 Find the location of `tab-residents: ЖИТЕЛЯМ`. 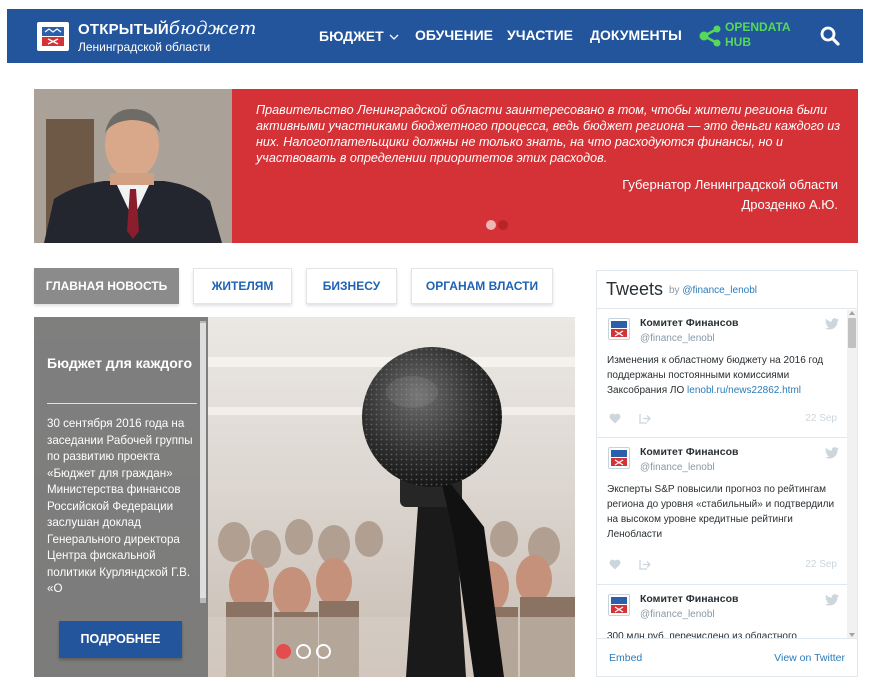

tab-residents: ЖИТЕЛЯМ is located at coordinates (242, 286).